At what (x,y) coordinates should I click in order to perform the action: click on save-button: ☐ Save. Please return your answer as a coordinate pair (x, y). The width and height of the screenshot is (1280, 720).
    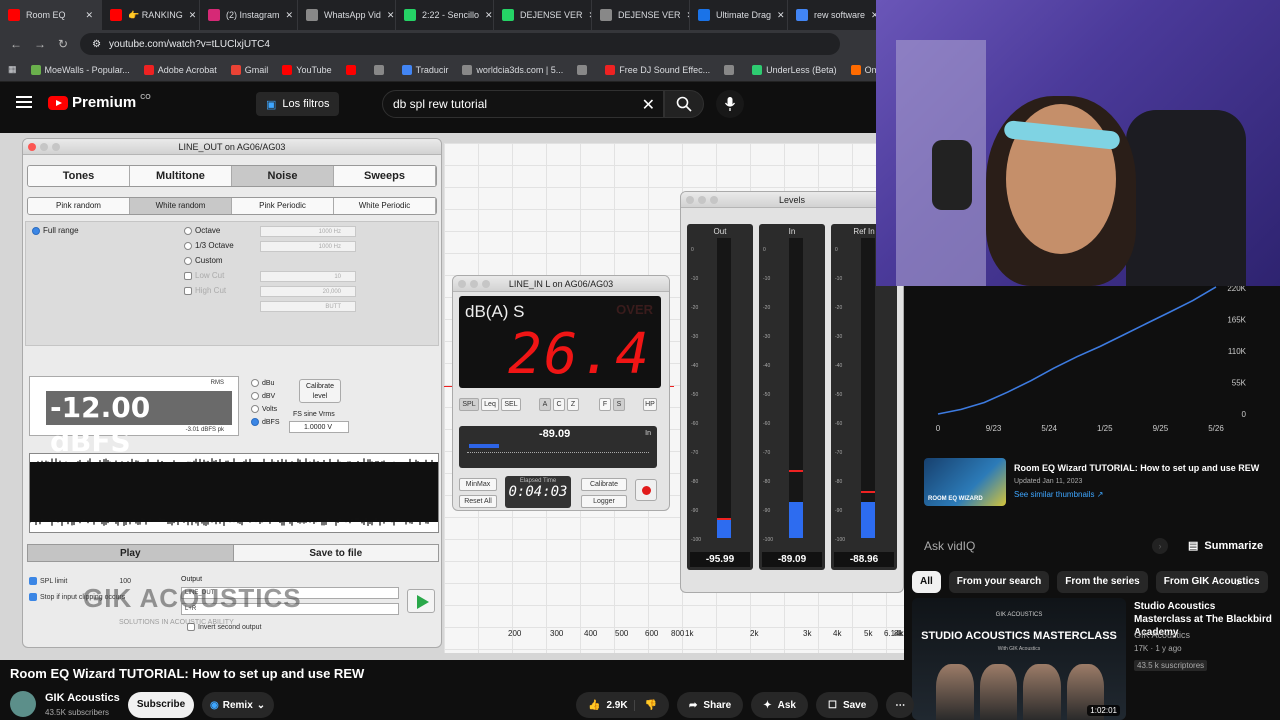
    Looking at the image, I should click on (847, 705).